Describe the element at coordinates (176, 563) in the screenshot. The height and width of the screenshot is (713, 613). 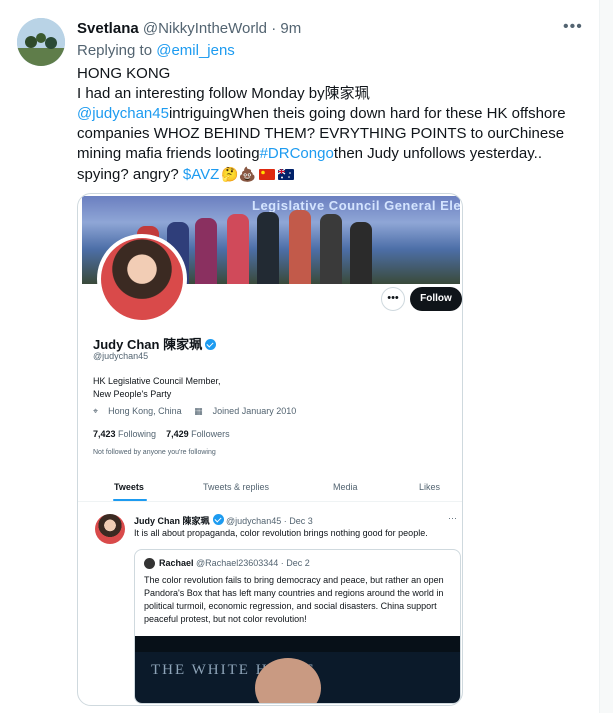
I see `quote-name: Rachael` at that location.